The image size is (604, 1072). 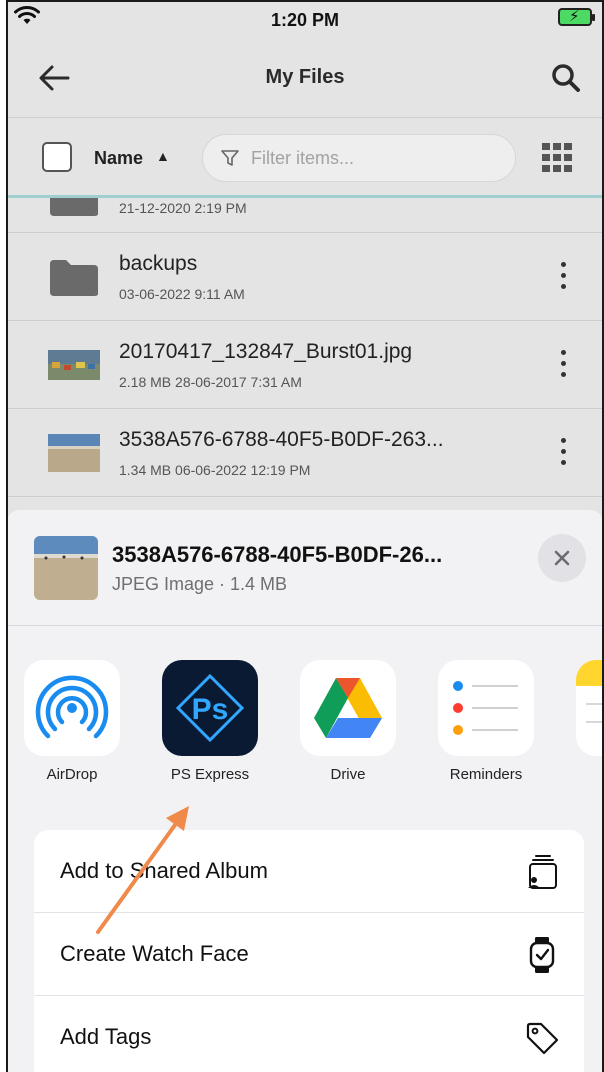 What do you see at coordinates (106, 1036) in the screenshot?
I see `action-label: Add Tags` at bounding box center [106, 1036].